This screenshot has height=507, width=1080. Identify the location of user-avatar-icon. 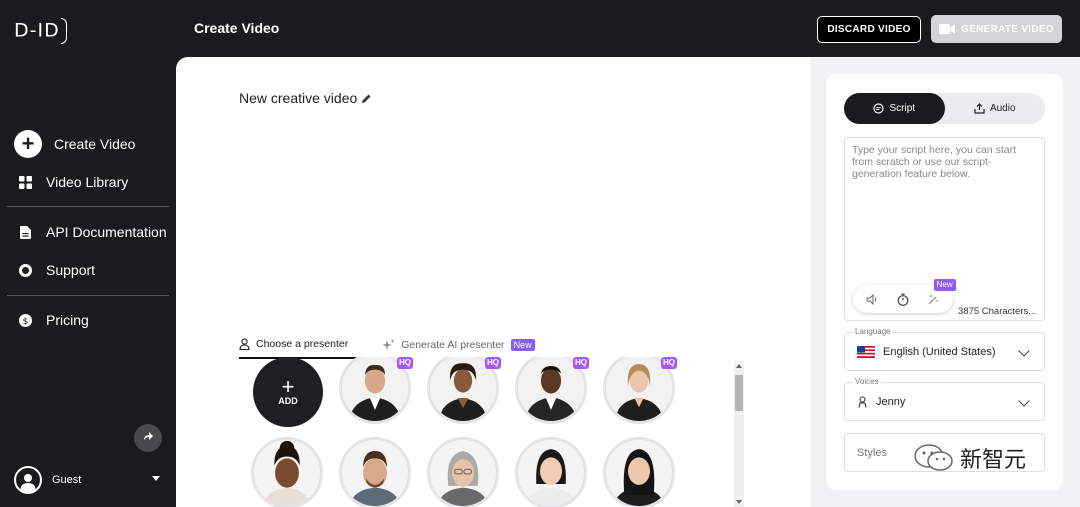
(28, 480).